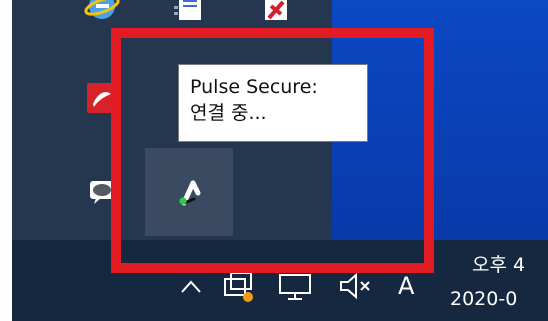 The image size is (548, 321). What do you see at coordinates (487, 282) in the screenshot?
I see `taskbar-clock: 오후 4 2020-0` at bounding box center [487, 282].